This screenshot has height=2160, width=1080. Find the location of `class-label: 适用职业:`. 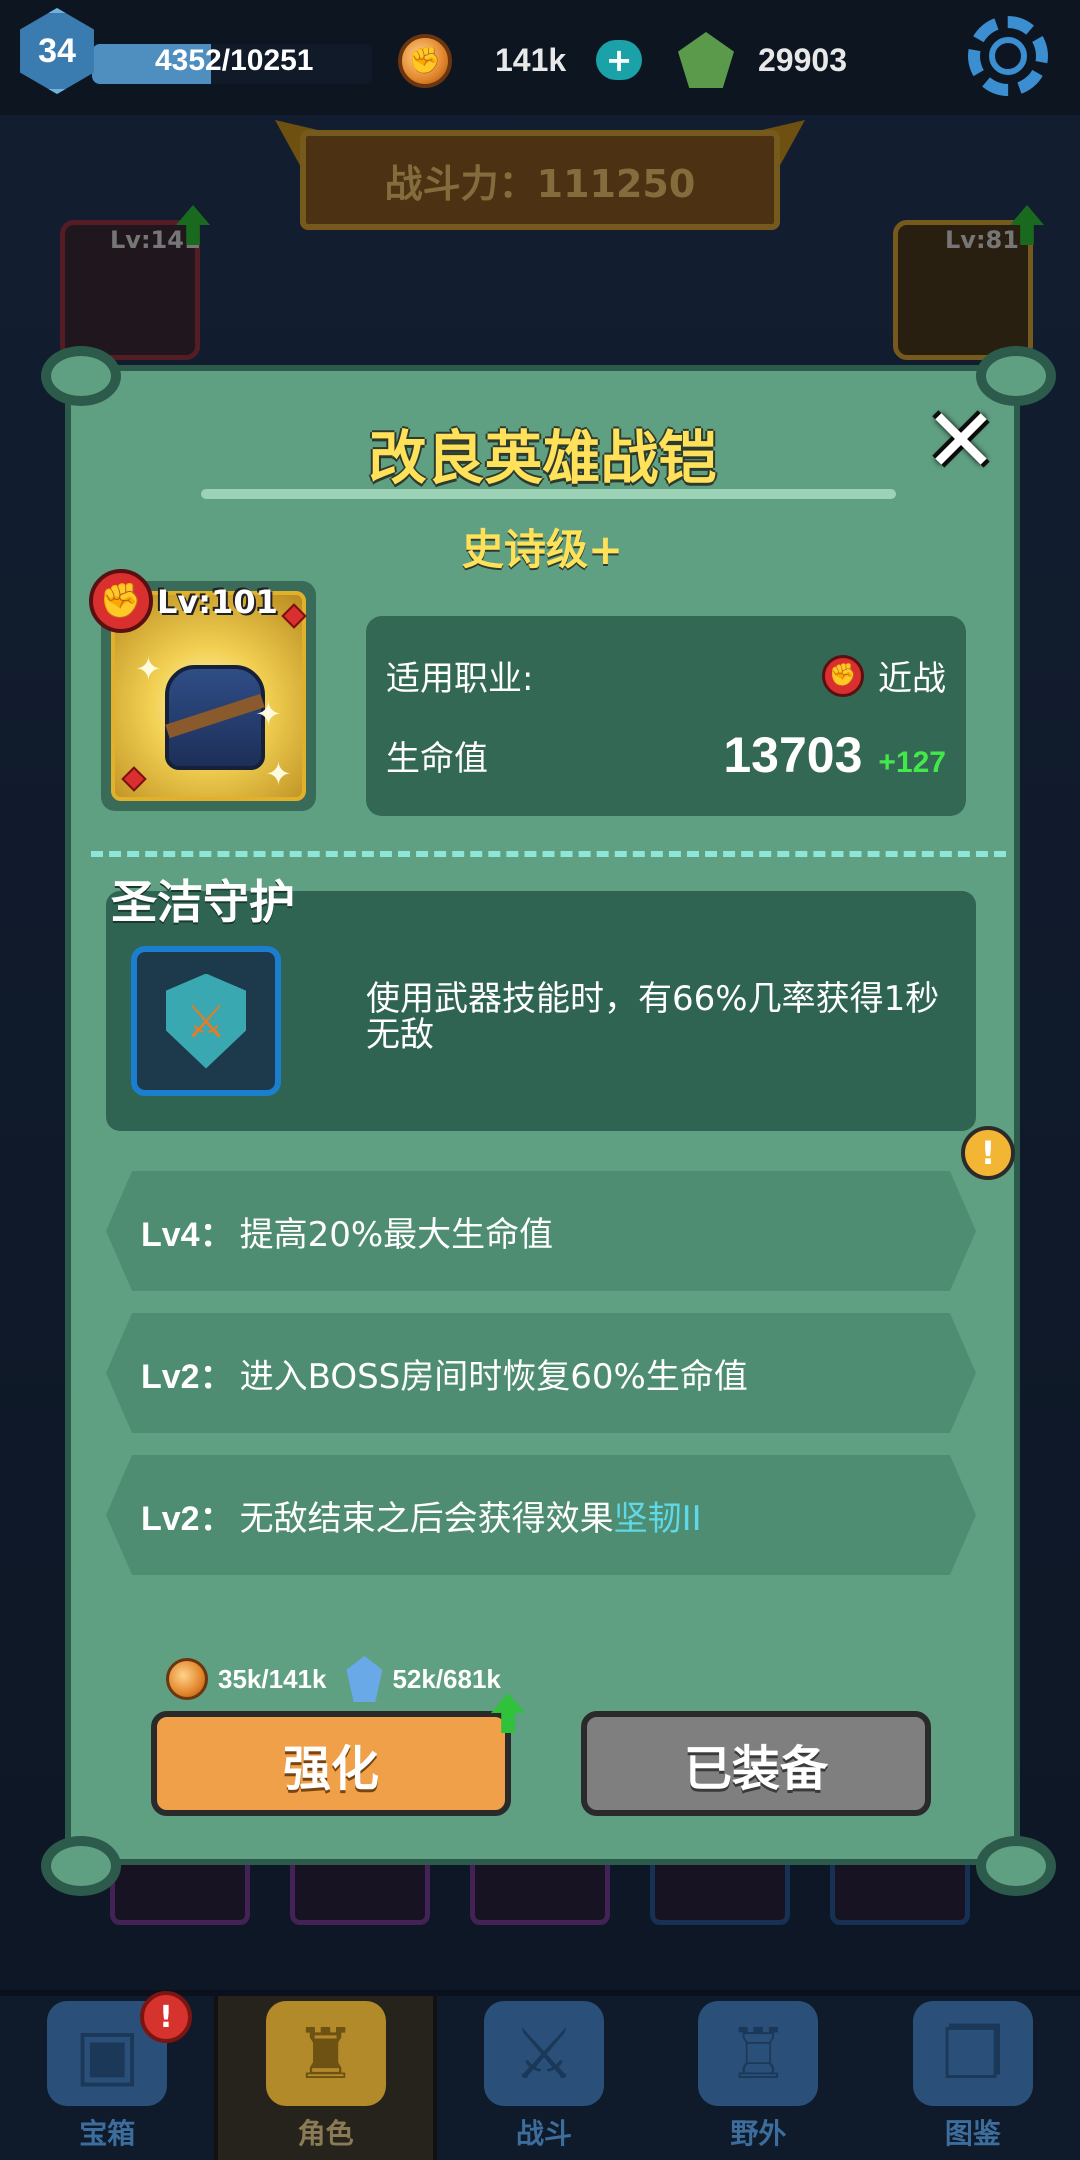

class-label: 适用职业: is located at coordinates (460, 679).